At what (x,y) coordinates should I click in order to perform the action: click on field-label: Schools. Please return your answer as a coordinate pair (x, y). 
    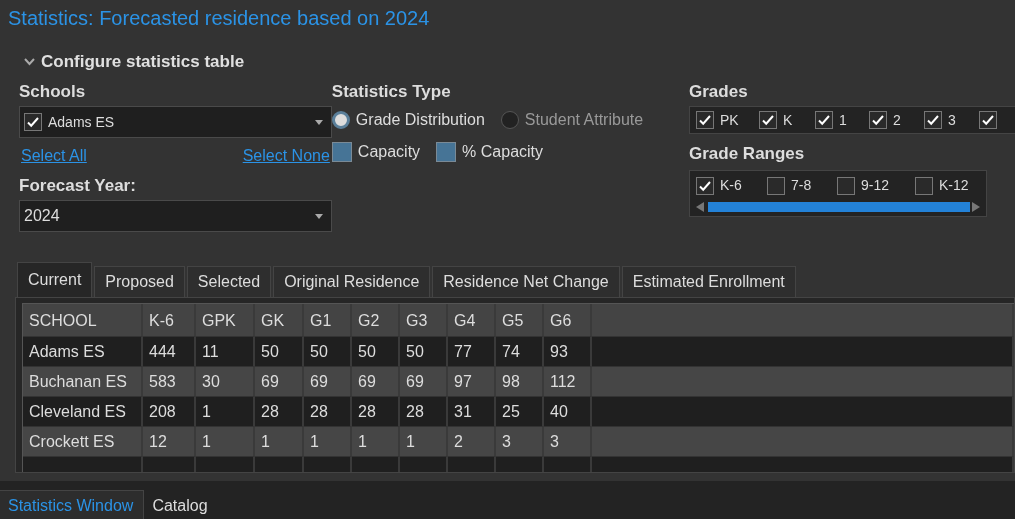
    Looking at the image, I should click on (53, 92).